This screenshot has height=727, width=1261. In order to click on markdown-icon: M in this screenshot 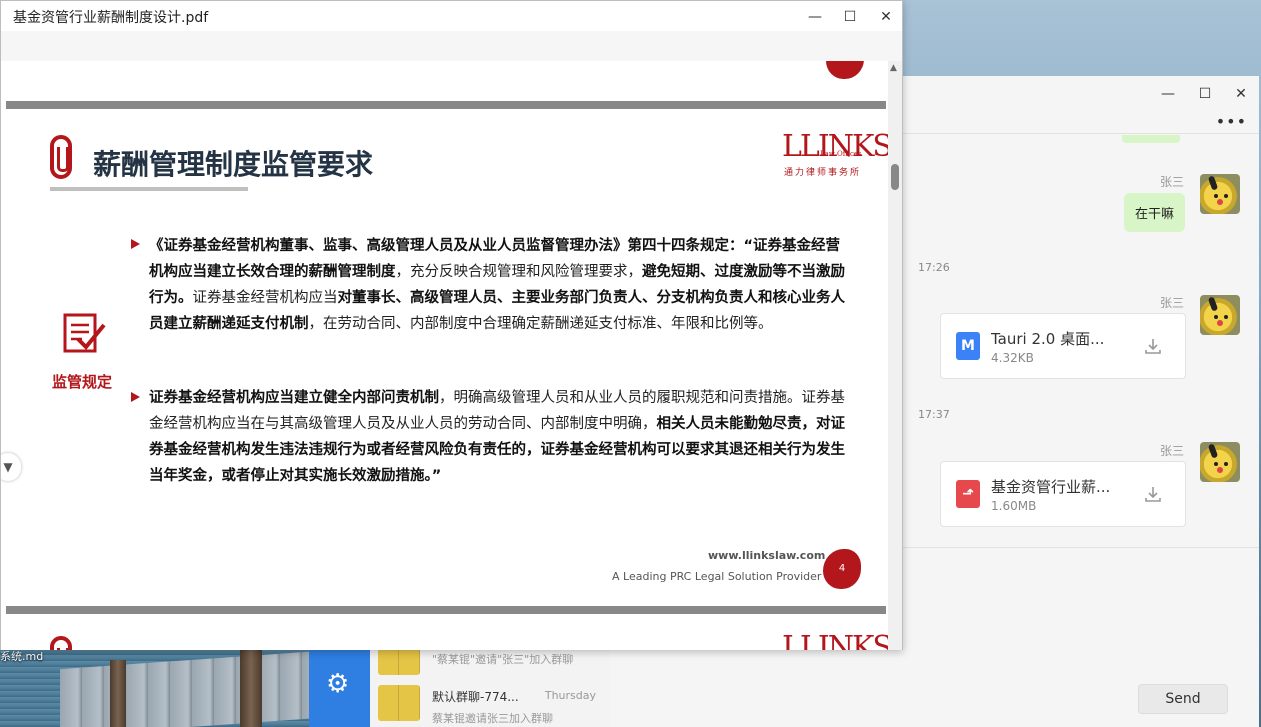, I will do `click(968, 346)`.